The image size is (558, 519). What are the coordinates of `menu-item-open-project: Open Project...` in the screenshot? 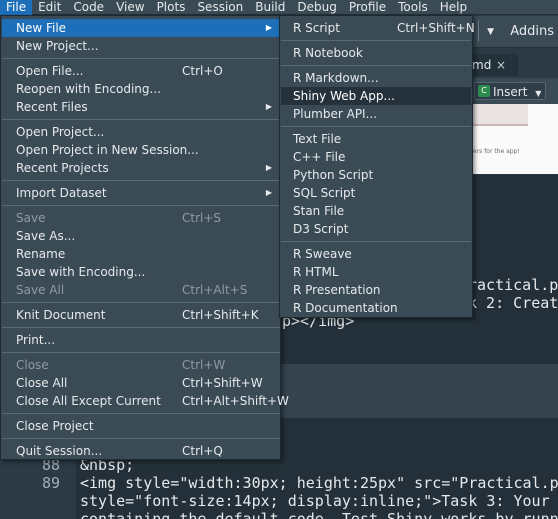 It's located at (141, 132).